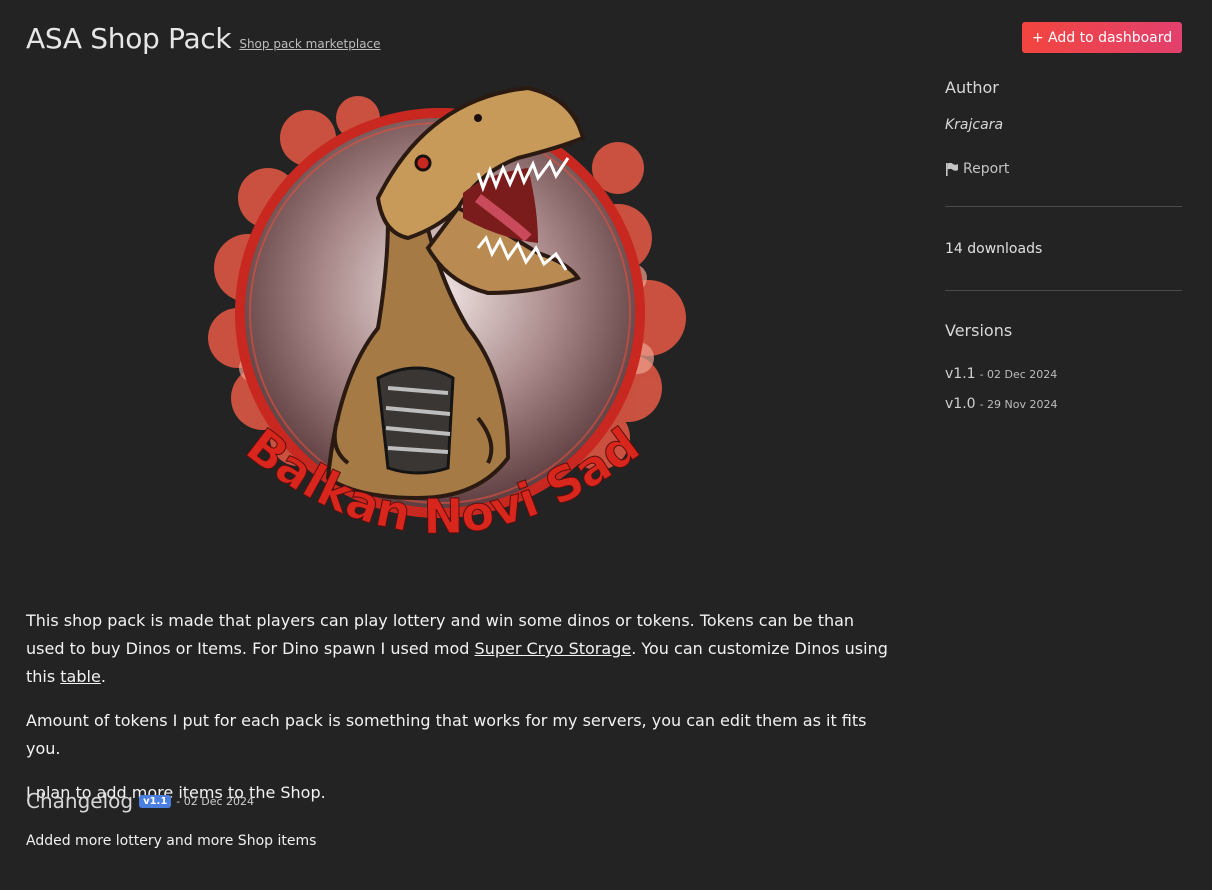 Image resolution: width=1212 pixels, height=890 pixels. Describe the element at coordinates (215, 801) in the screenshot. I see `changelog-date: - 02 Dec 2024` at that location.